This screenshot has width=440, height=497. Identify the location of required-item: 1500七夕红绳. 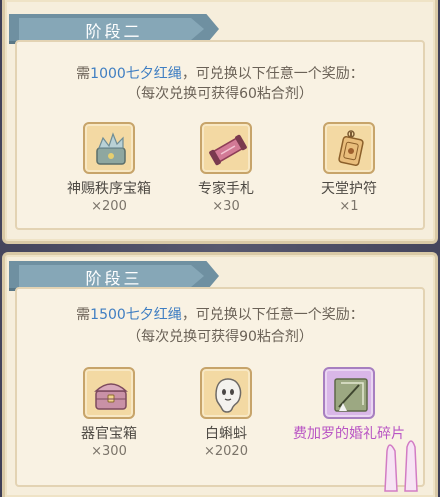
(136, 315).